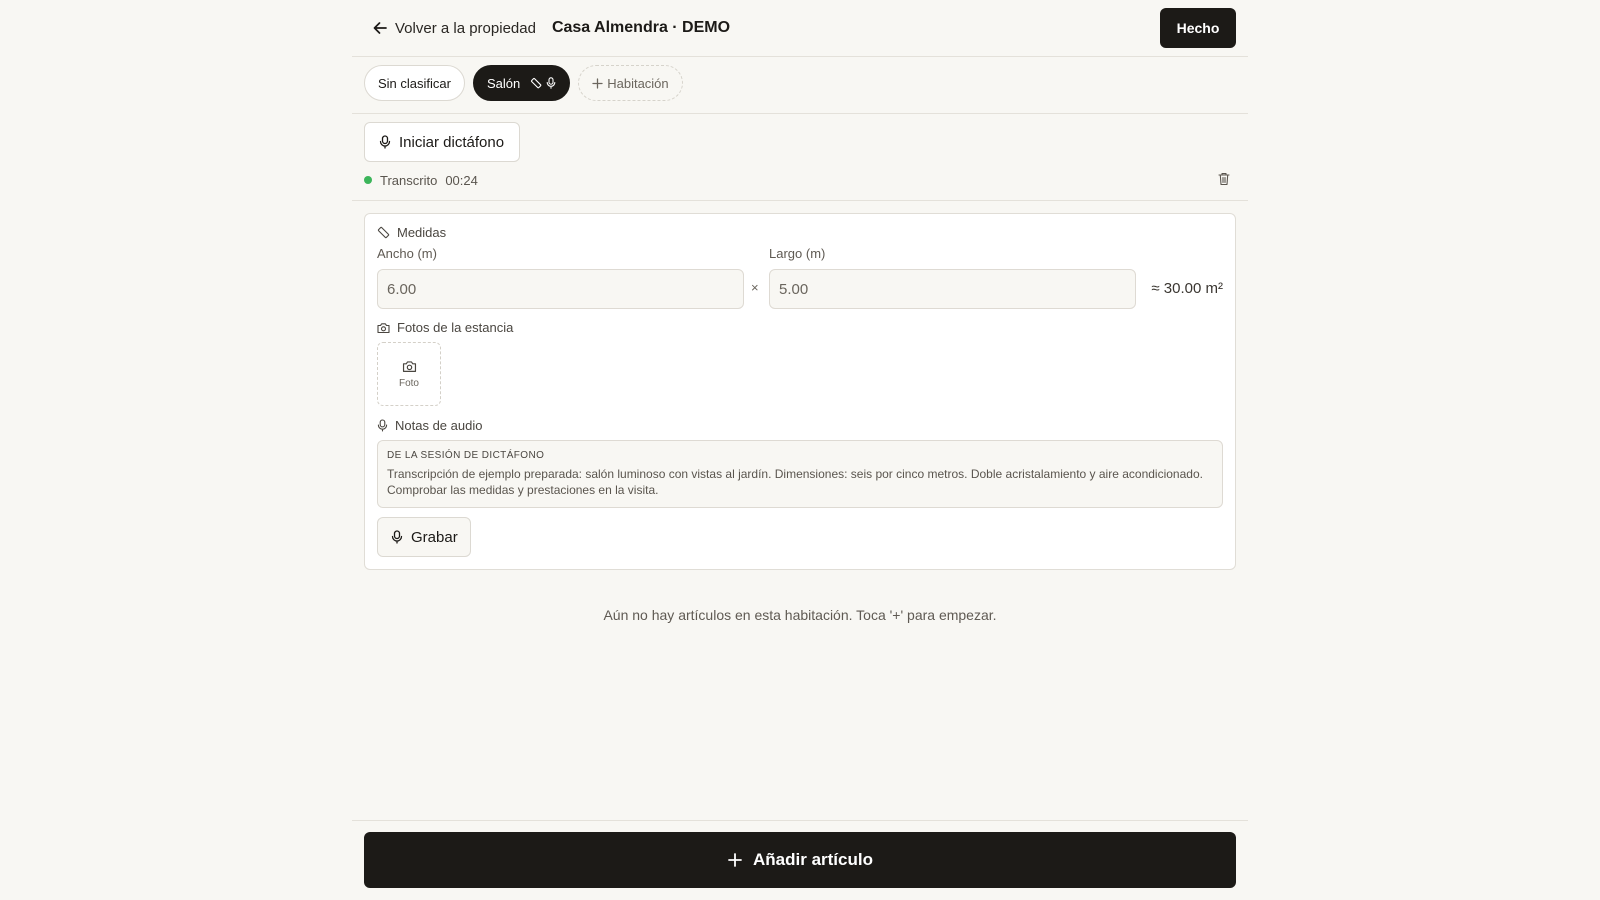  I want to click on add-photo-button: Foto, so click(409, 374).